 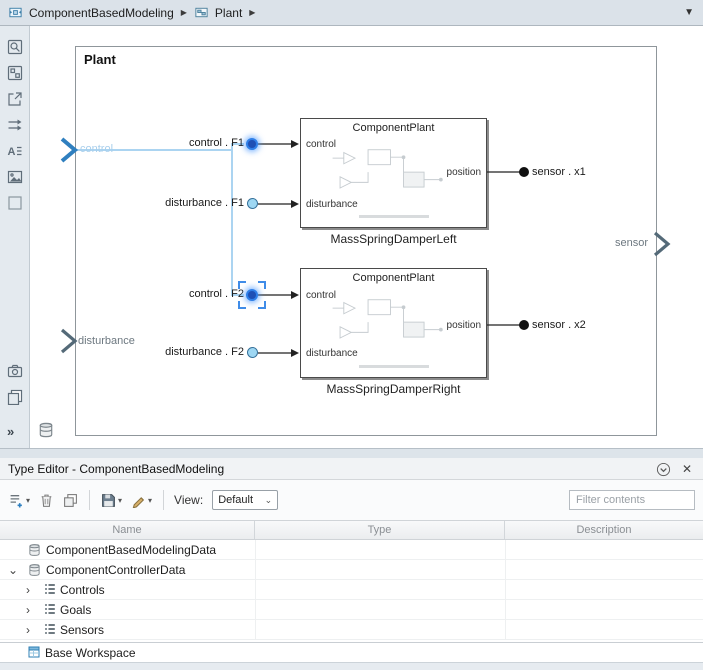 I want to click on viewmark-icon, so click(x=15, y=371).